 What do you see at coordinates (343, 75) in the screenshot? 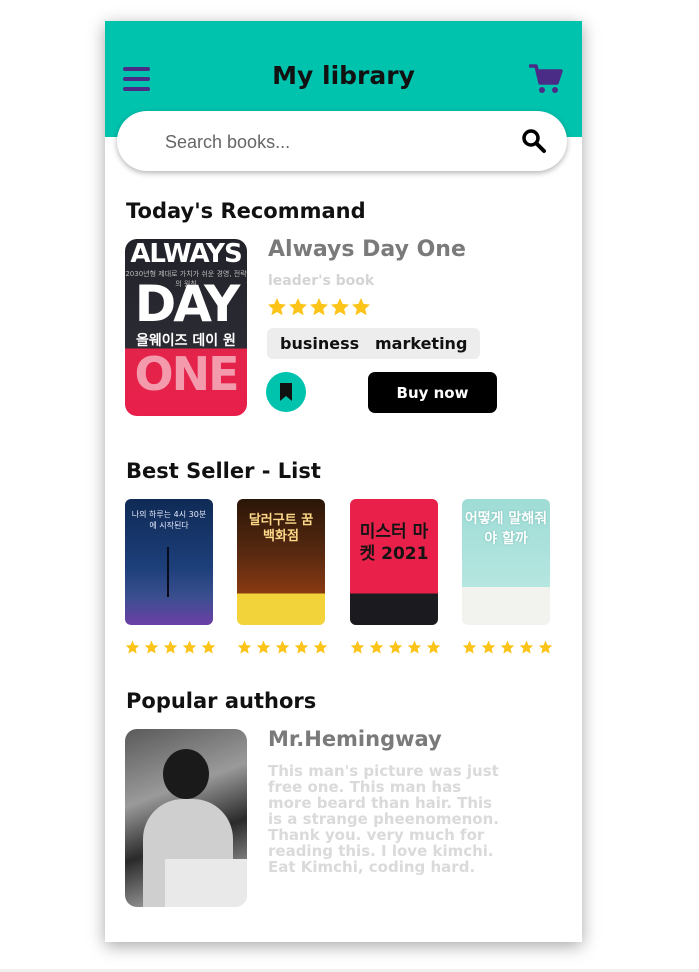
I see `page-title: My library` at bounding box center [343, 75].